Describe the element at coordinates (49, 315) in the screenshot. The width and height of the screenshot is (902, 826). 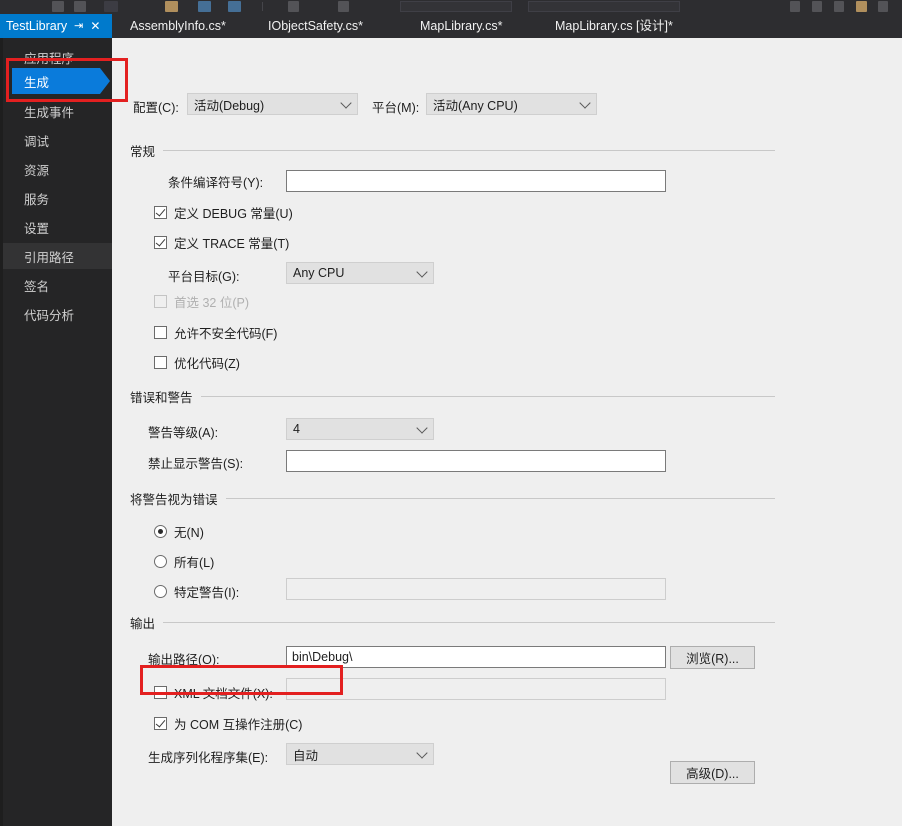
I see `sidebar-item-label: 代码分析` at that location.